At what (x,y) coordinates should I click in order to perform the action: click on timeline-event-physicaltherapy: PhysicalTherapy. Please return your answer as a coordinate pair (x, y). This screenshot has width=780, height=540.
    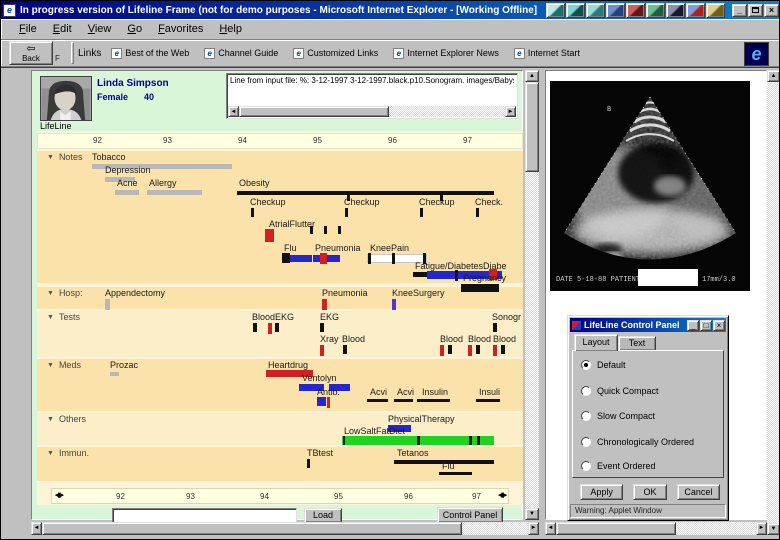
    Looking at the image, I should click on (421, 419).